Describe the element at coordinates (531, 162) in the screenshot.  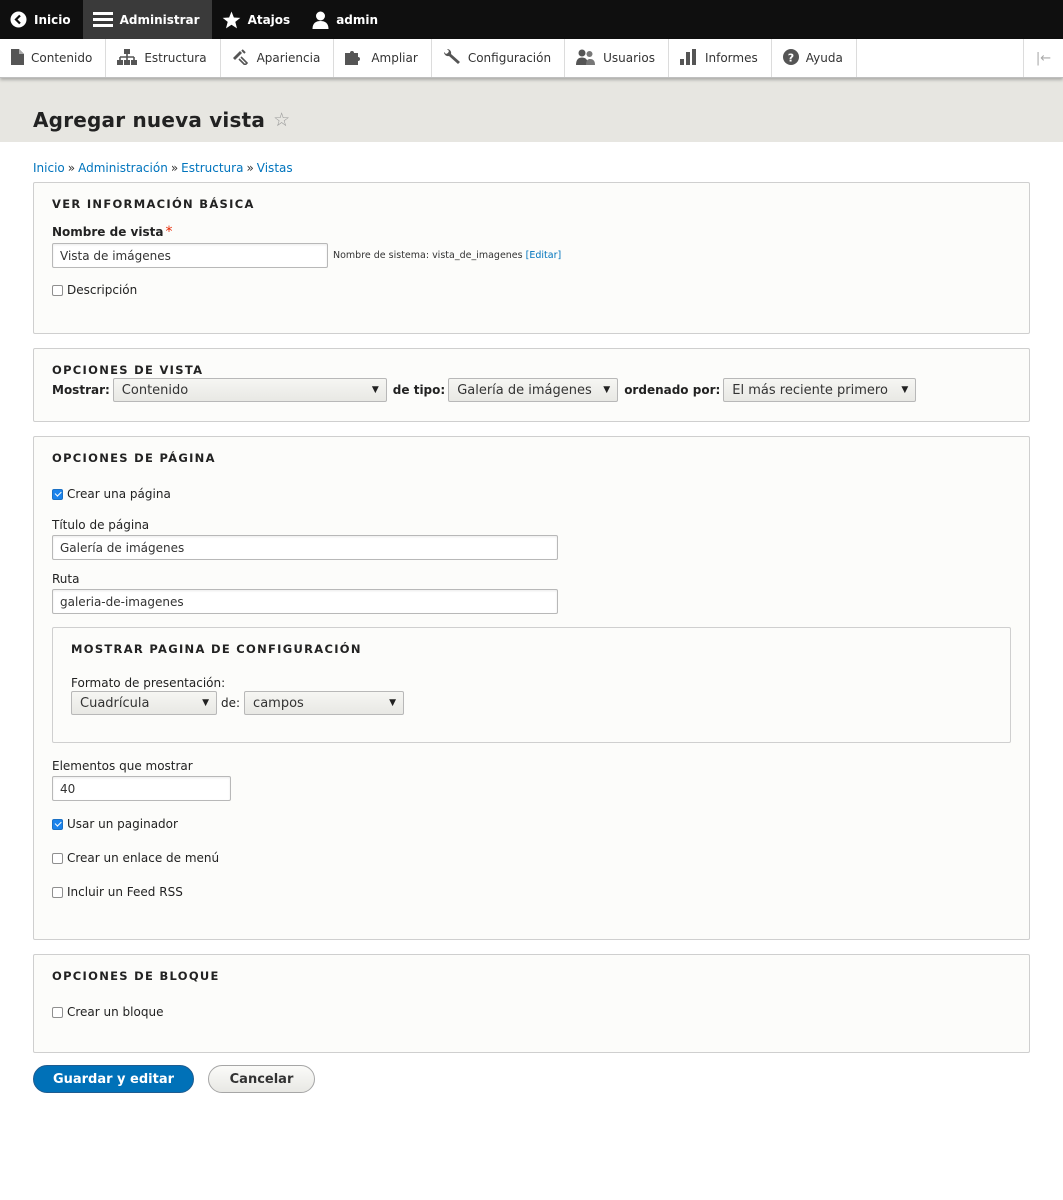
I see `breadcrumb: Inicio» Administración» Estructura» Vistas` at that location.